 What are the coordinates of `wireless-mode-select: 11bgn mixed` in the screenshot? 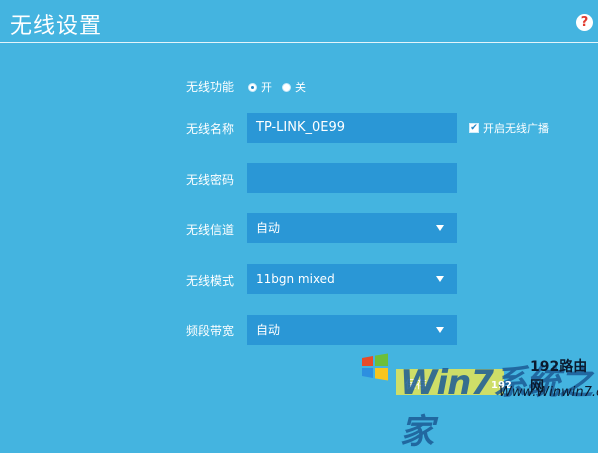 It's located at (352, 279).